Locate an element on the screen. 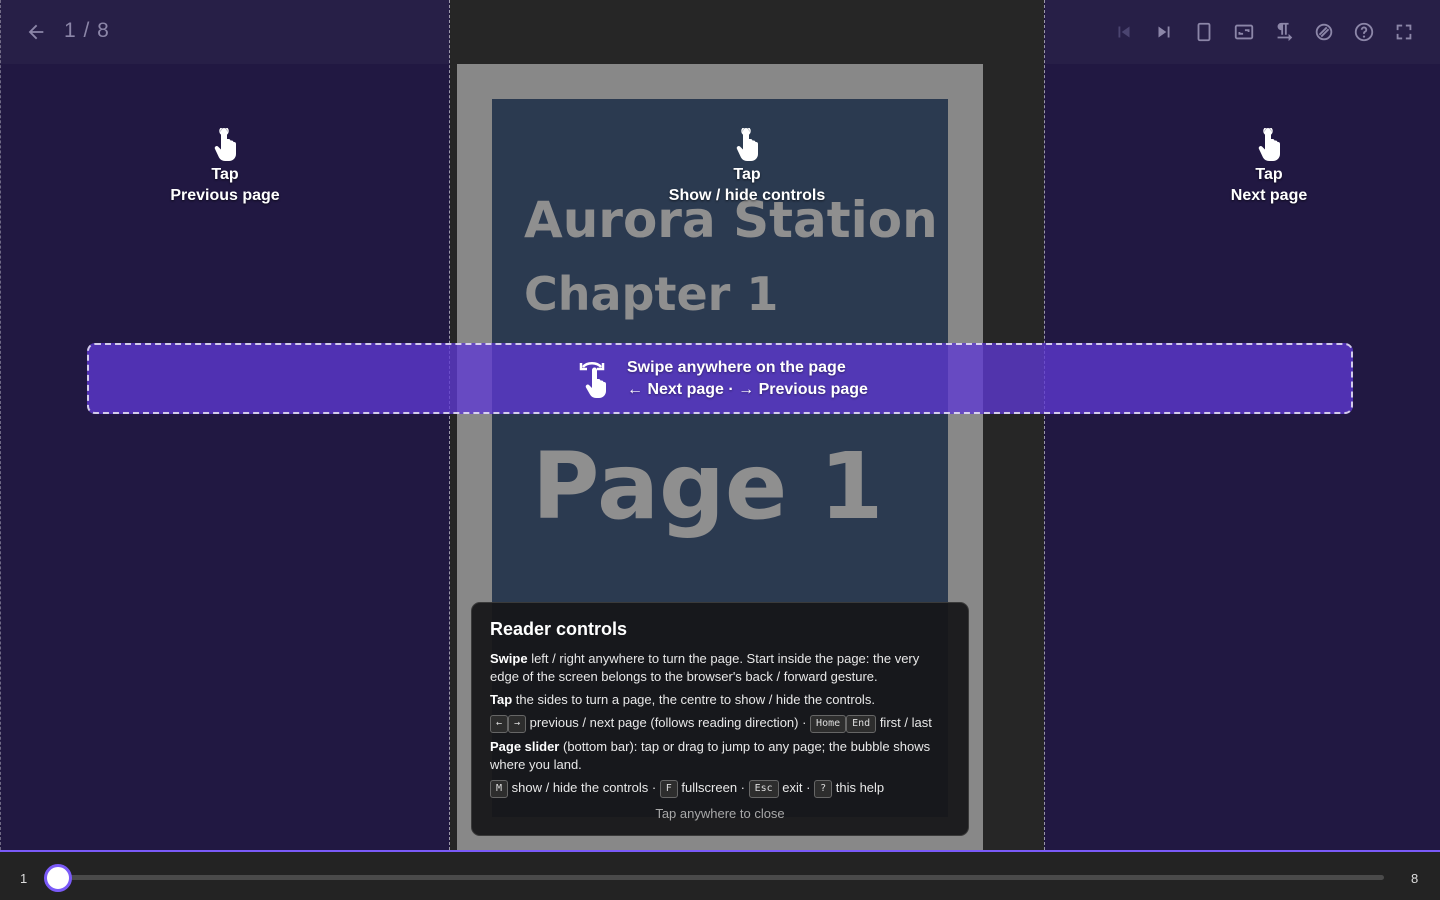  help-f-text: fullscreen · is located at coordinates (713, 787).